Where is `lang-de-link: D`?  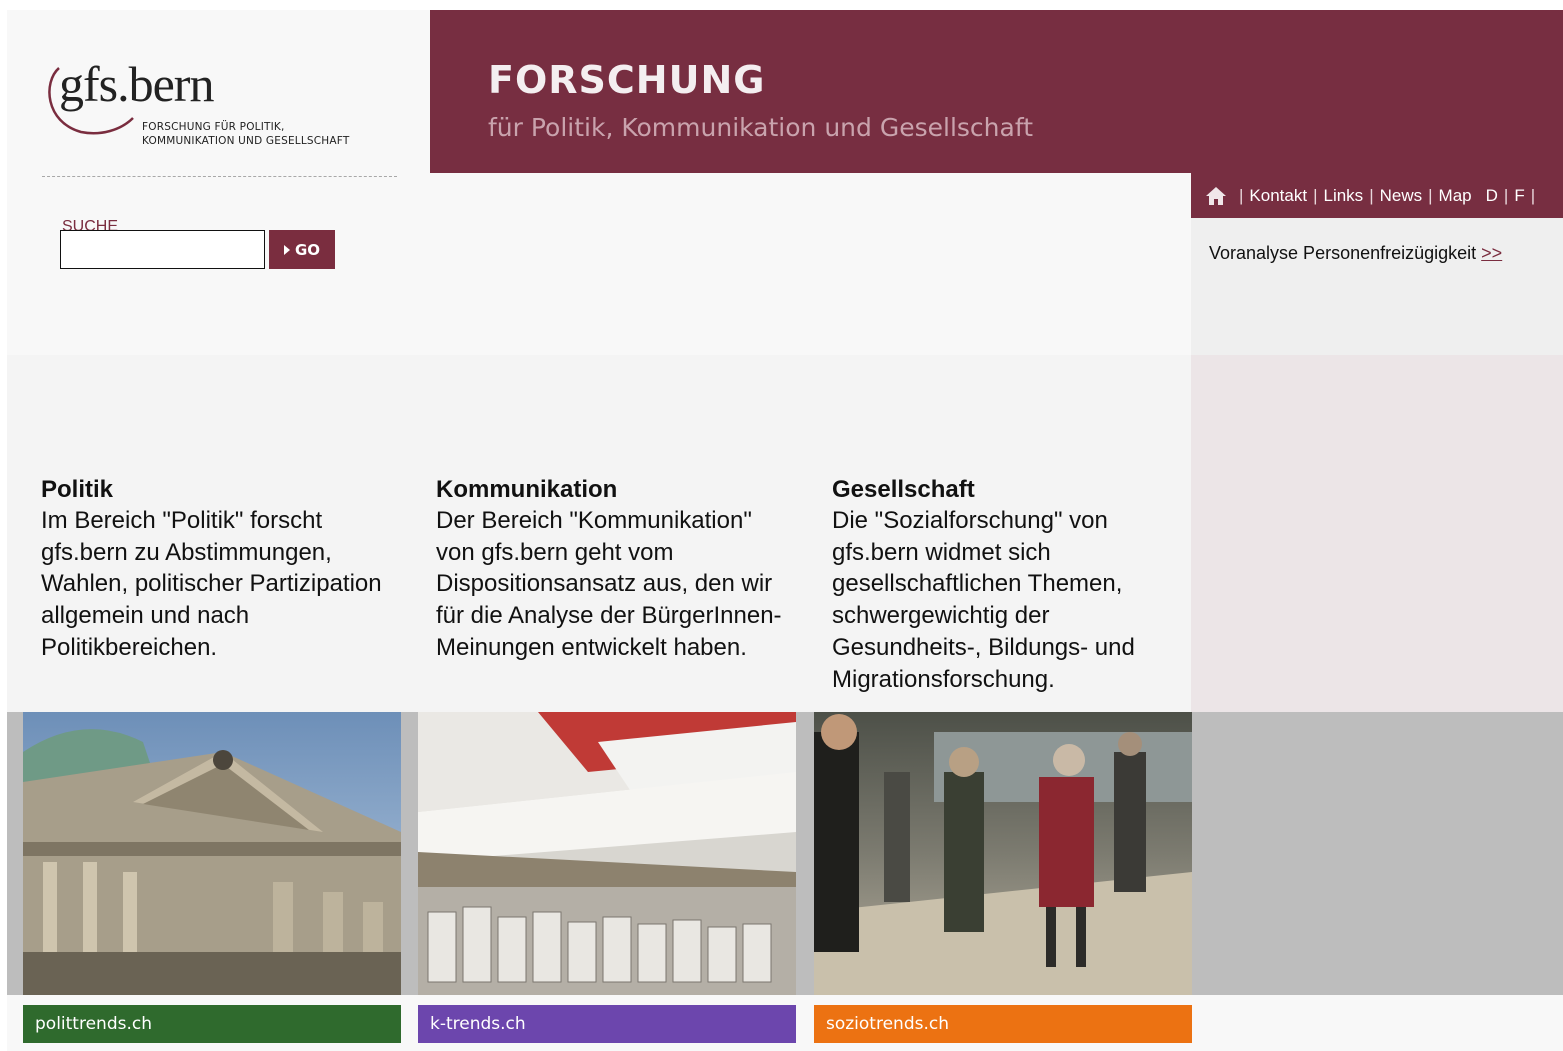 lang-de-link: D is located at coordinates (1492, 196).